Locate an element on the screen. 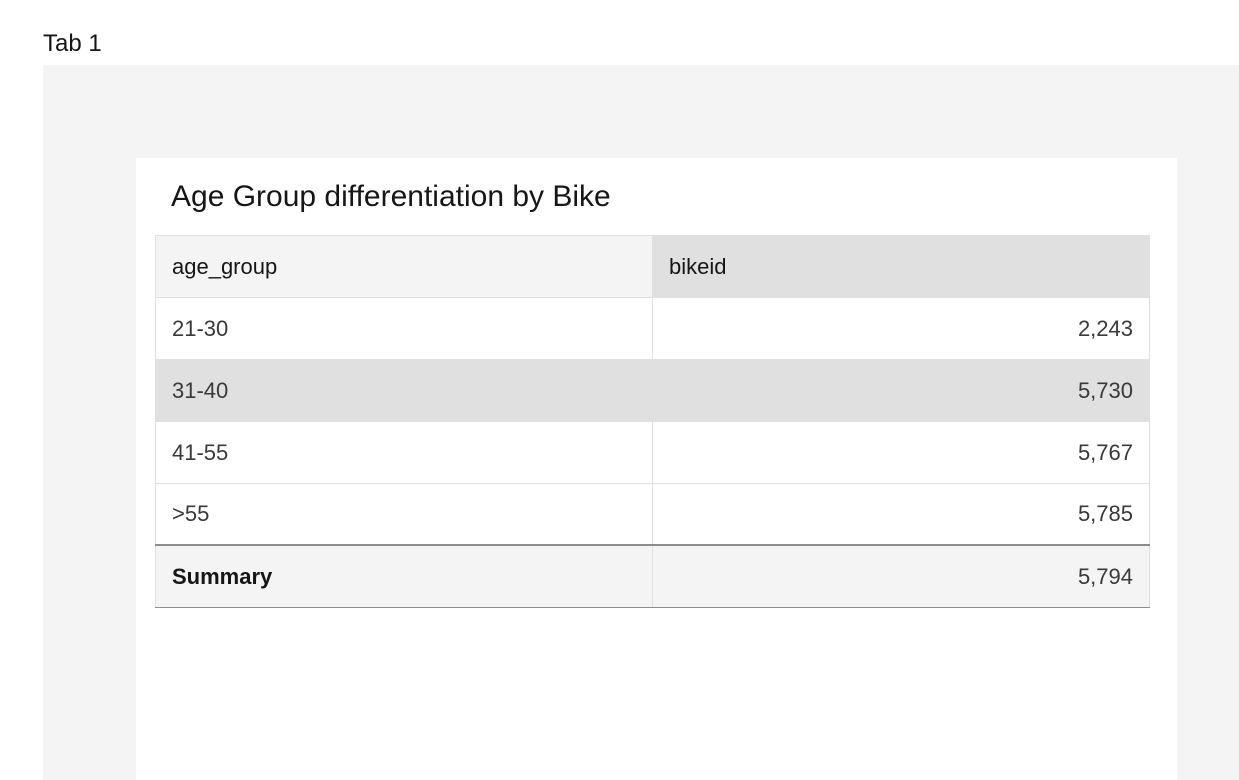  table-row: 41-55 5,767 is located at coordinates (652, 453).